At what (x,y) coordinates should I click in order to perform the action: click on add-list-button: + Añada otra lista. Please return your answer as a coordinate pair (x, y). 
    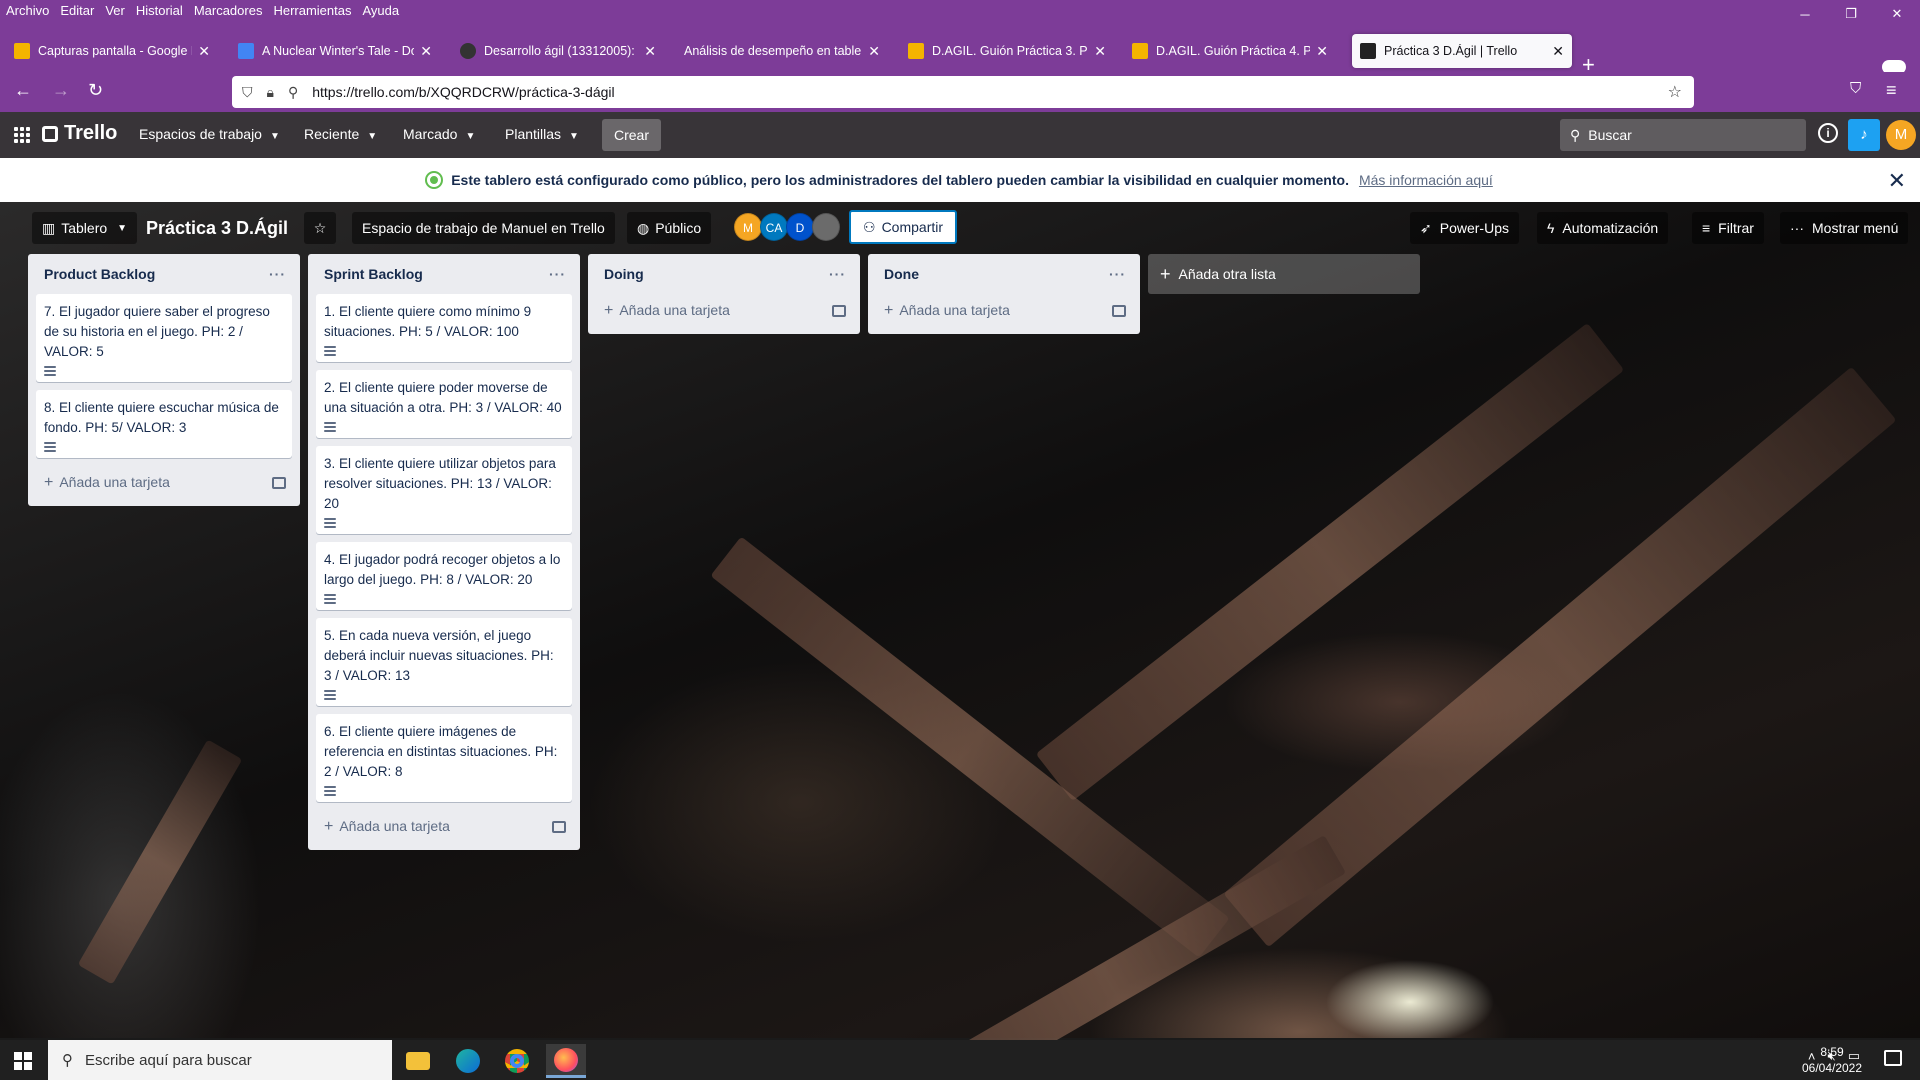
    Looking at the image, I should click on (1284, 274).